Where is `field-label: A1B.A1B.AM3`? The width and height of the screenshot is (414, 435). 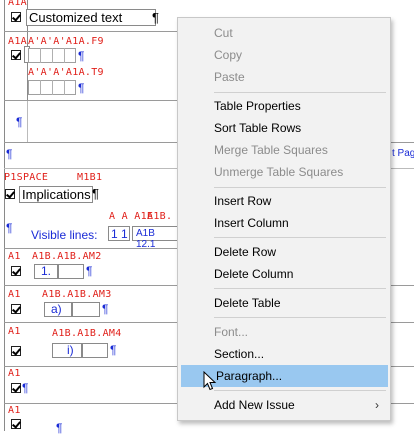
field-label: A1B.A1B.AM3 is located at coordinates (77, 294).